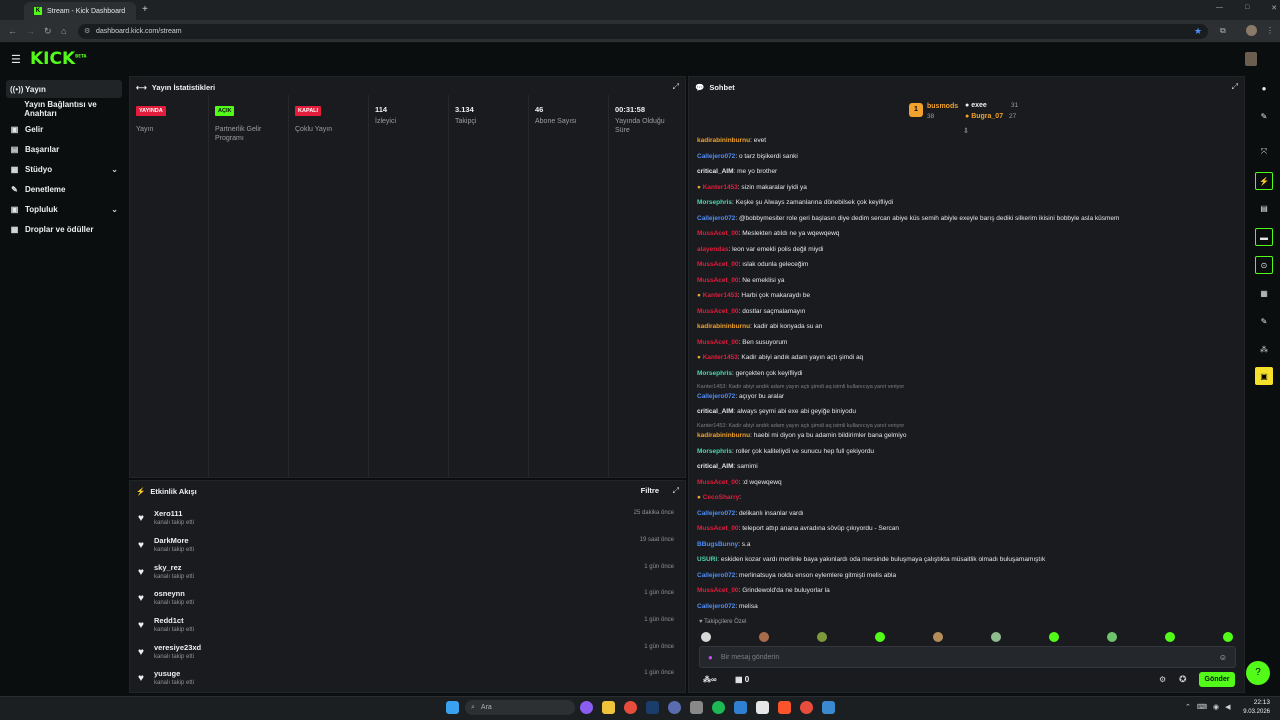 This screenshot has width=1280, height=720. Describe the element at coordinates (1198, 31) in the screenshot. I see `bookmark-star-icon: ★` at that location.